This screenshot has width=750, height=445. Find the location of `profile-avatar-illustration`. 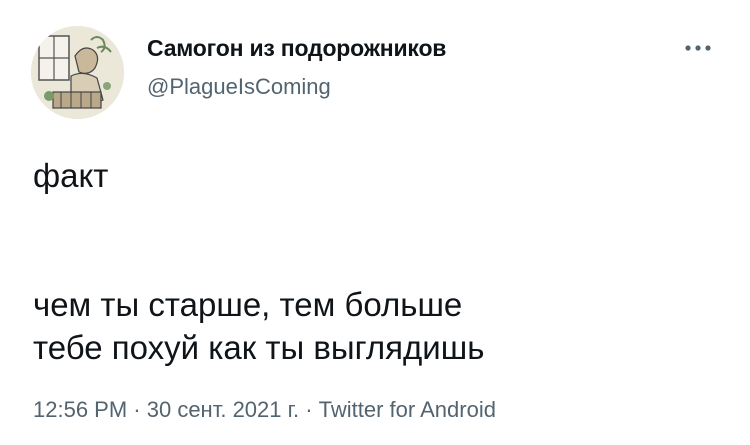

profile-avatar-illustration is located at coordinates (77, 72).